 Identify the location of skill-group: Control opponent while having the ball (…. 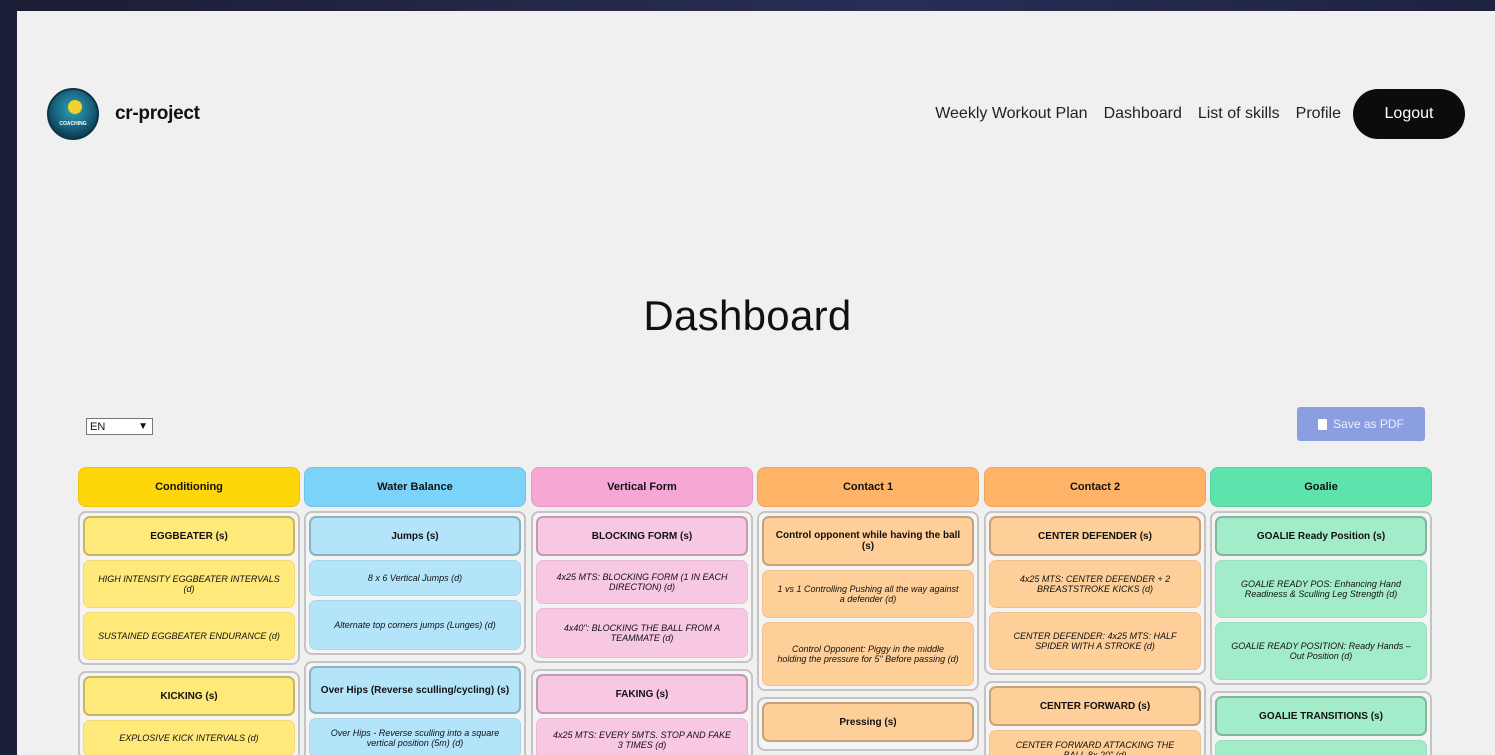
(868, 601).